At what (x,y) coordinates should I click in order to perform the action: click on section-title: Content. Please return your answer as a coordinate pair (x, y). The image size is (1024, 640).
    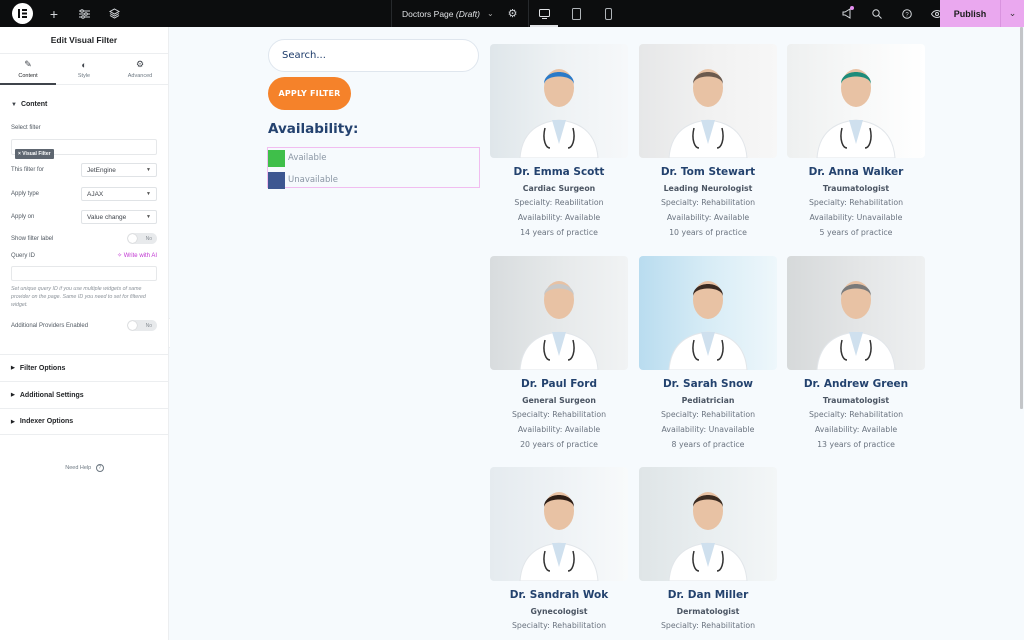
    Looking at the image, I should click on (34, 104).